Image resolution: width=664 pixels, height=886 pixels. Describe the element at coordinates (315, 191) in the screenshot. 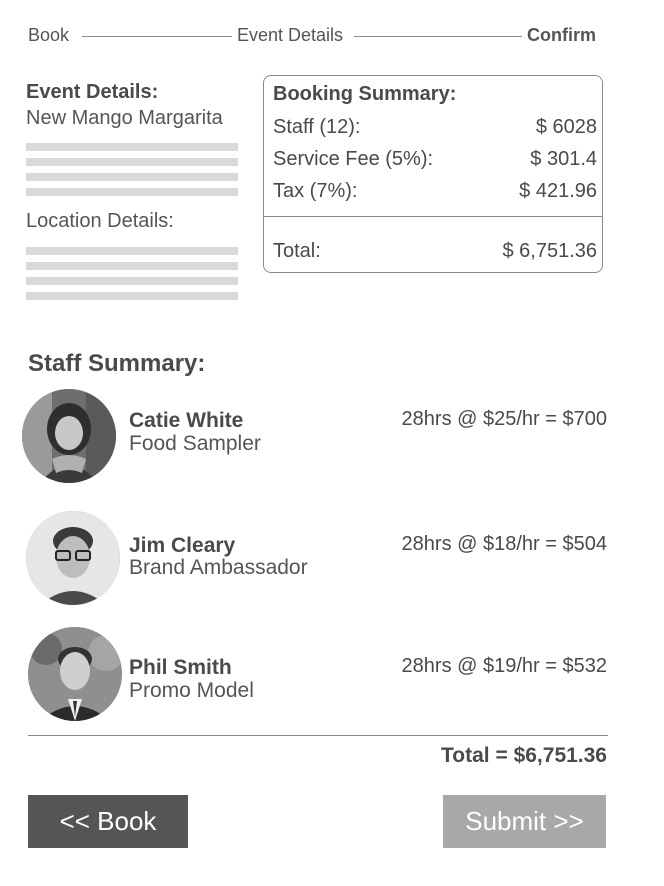

I see `summary-tax-label: Tax (7%):` at that location.